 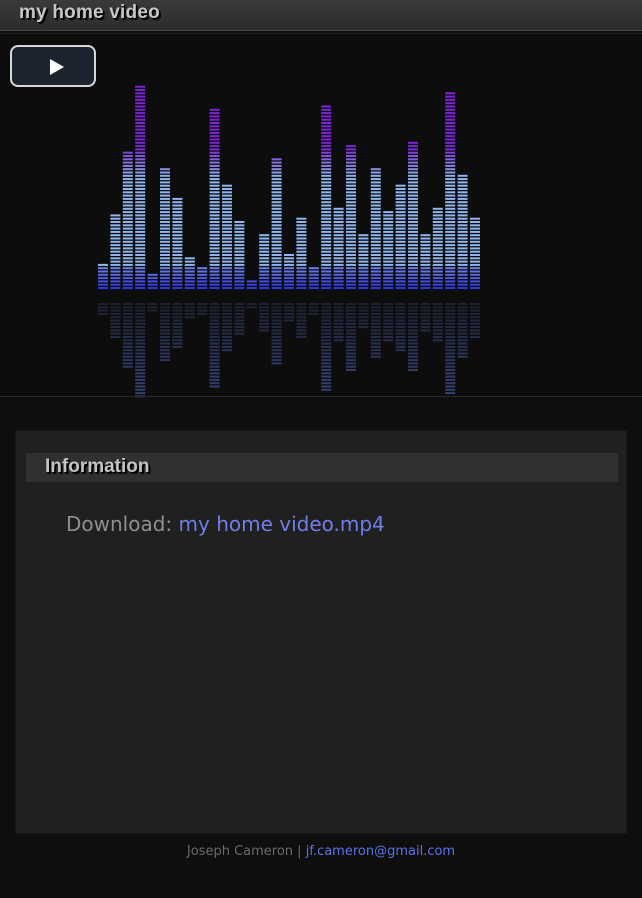 I want to click on download-row: Download: my home video.mp4, so click(x=225, y=524).